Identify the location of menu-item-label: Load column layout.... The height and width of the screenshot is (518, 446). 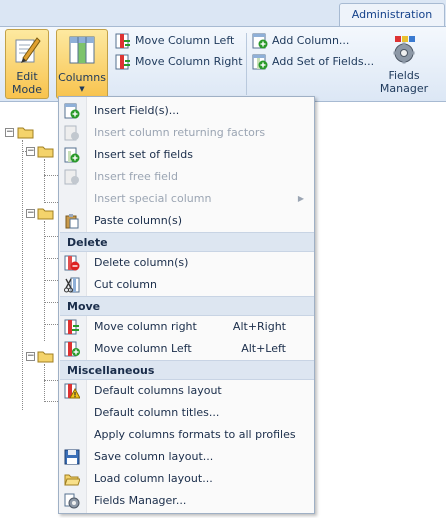
(153, 478).